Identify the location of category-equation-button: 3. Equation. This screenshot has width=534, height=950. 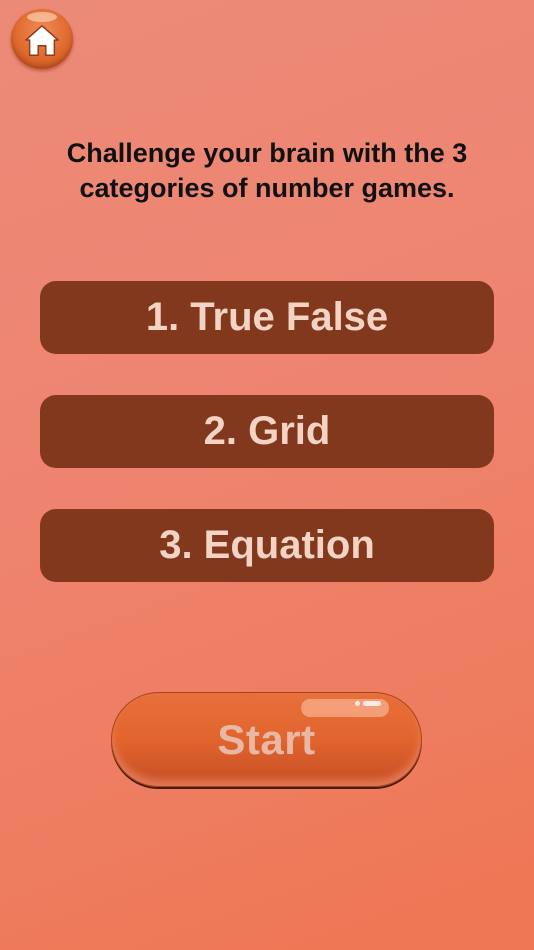
(267, 545).